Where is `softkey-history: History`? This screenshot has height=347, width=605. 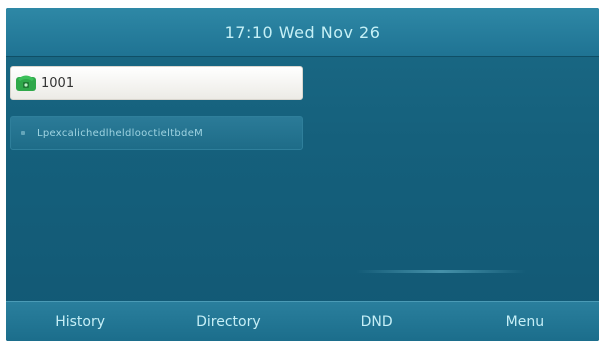
softkey-history: History is located at coordinates (80, 321).